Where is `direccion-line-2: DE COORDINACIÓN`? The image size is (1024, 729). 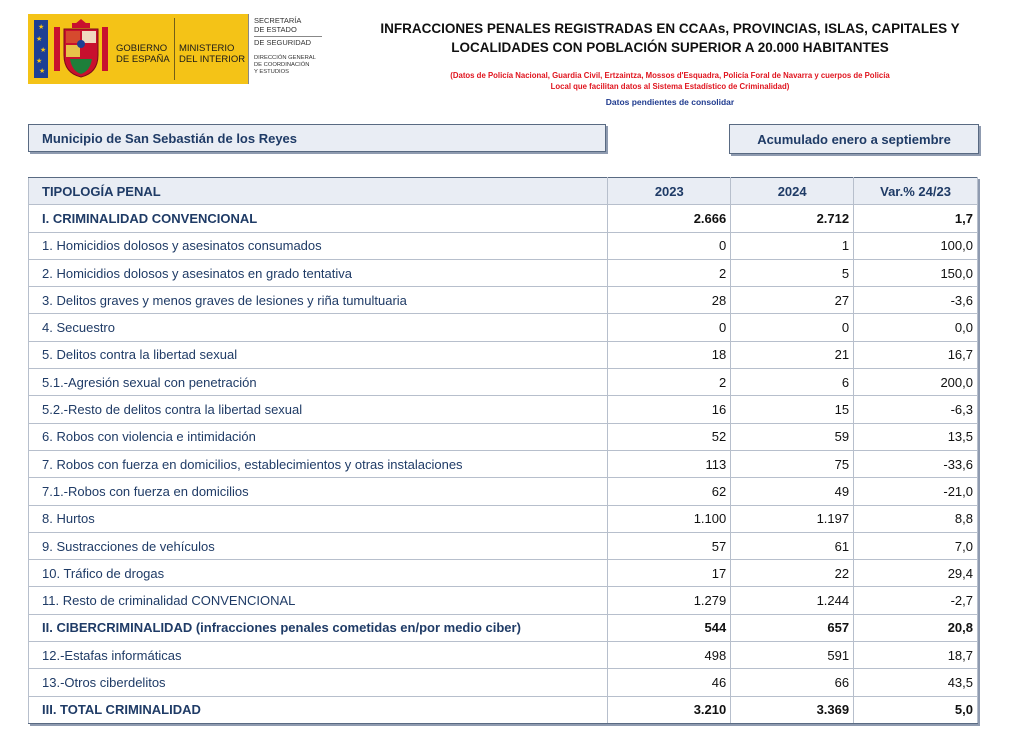
direccion-line-2: DE COORDINACIÓN is located at coordinates (282, 64).